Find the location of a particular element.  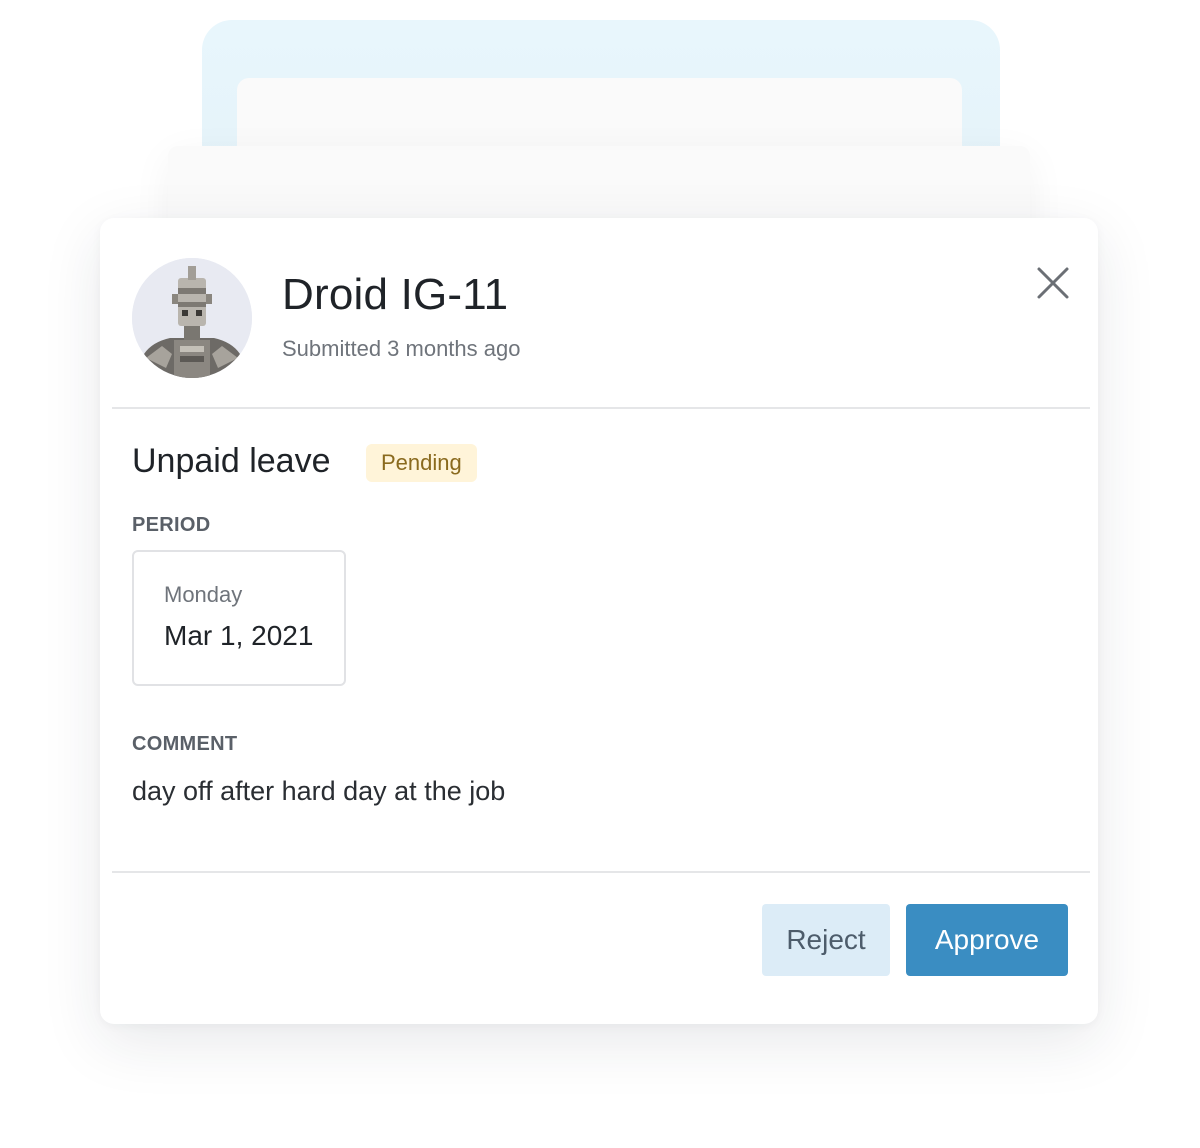

close-button is located at coordinates (1053, 283).